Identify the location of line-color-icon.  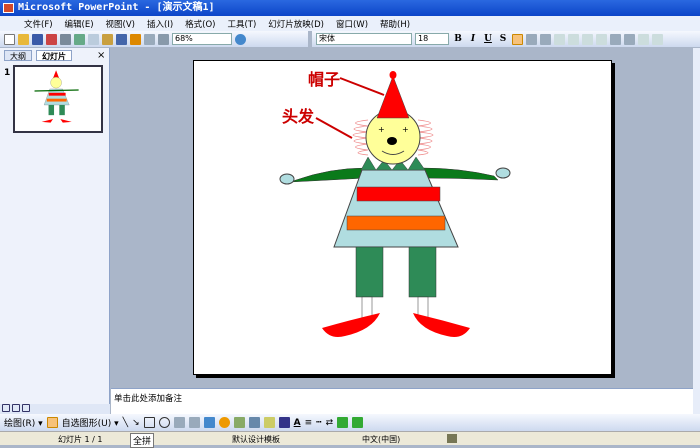
(284, 422).